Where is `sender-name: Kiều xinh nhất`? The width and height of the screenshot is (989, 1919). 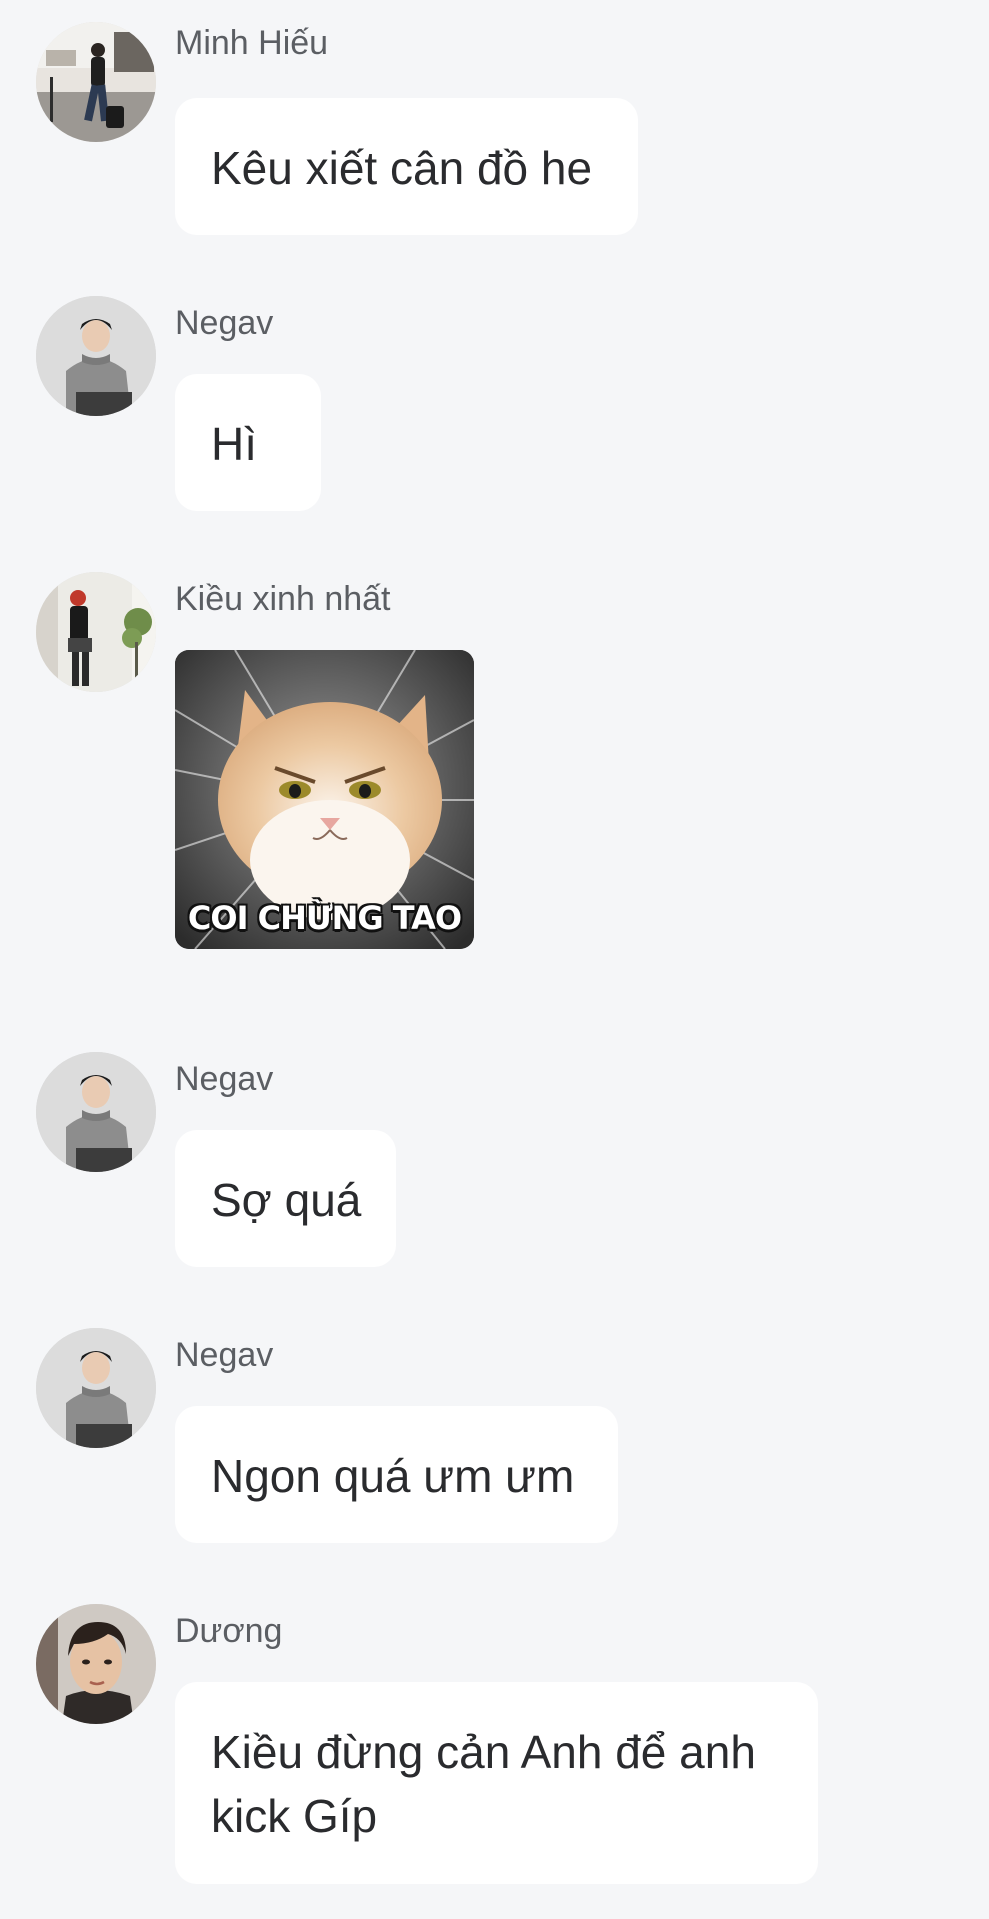
sender-name: Kiều xinh nhất is located at coordinates (283, 599).